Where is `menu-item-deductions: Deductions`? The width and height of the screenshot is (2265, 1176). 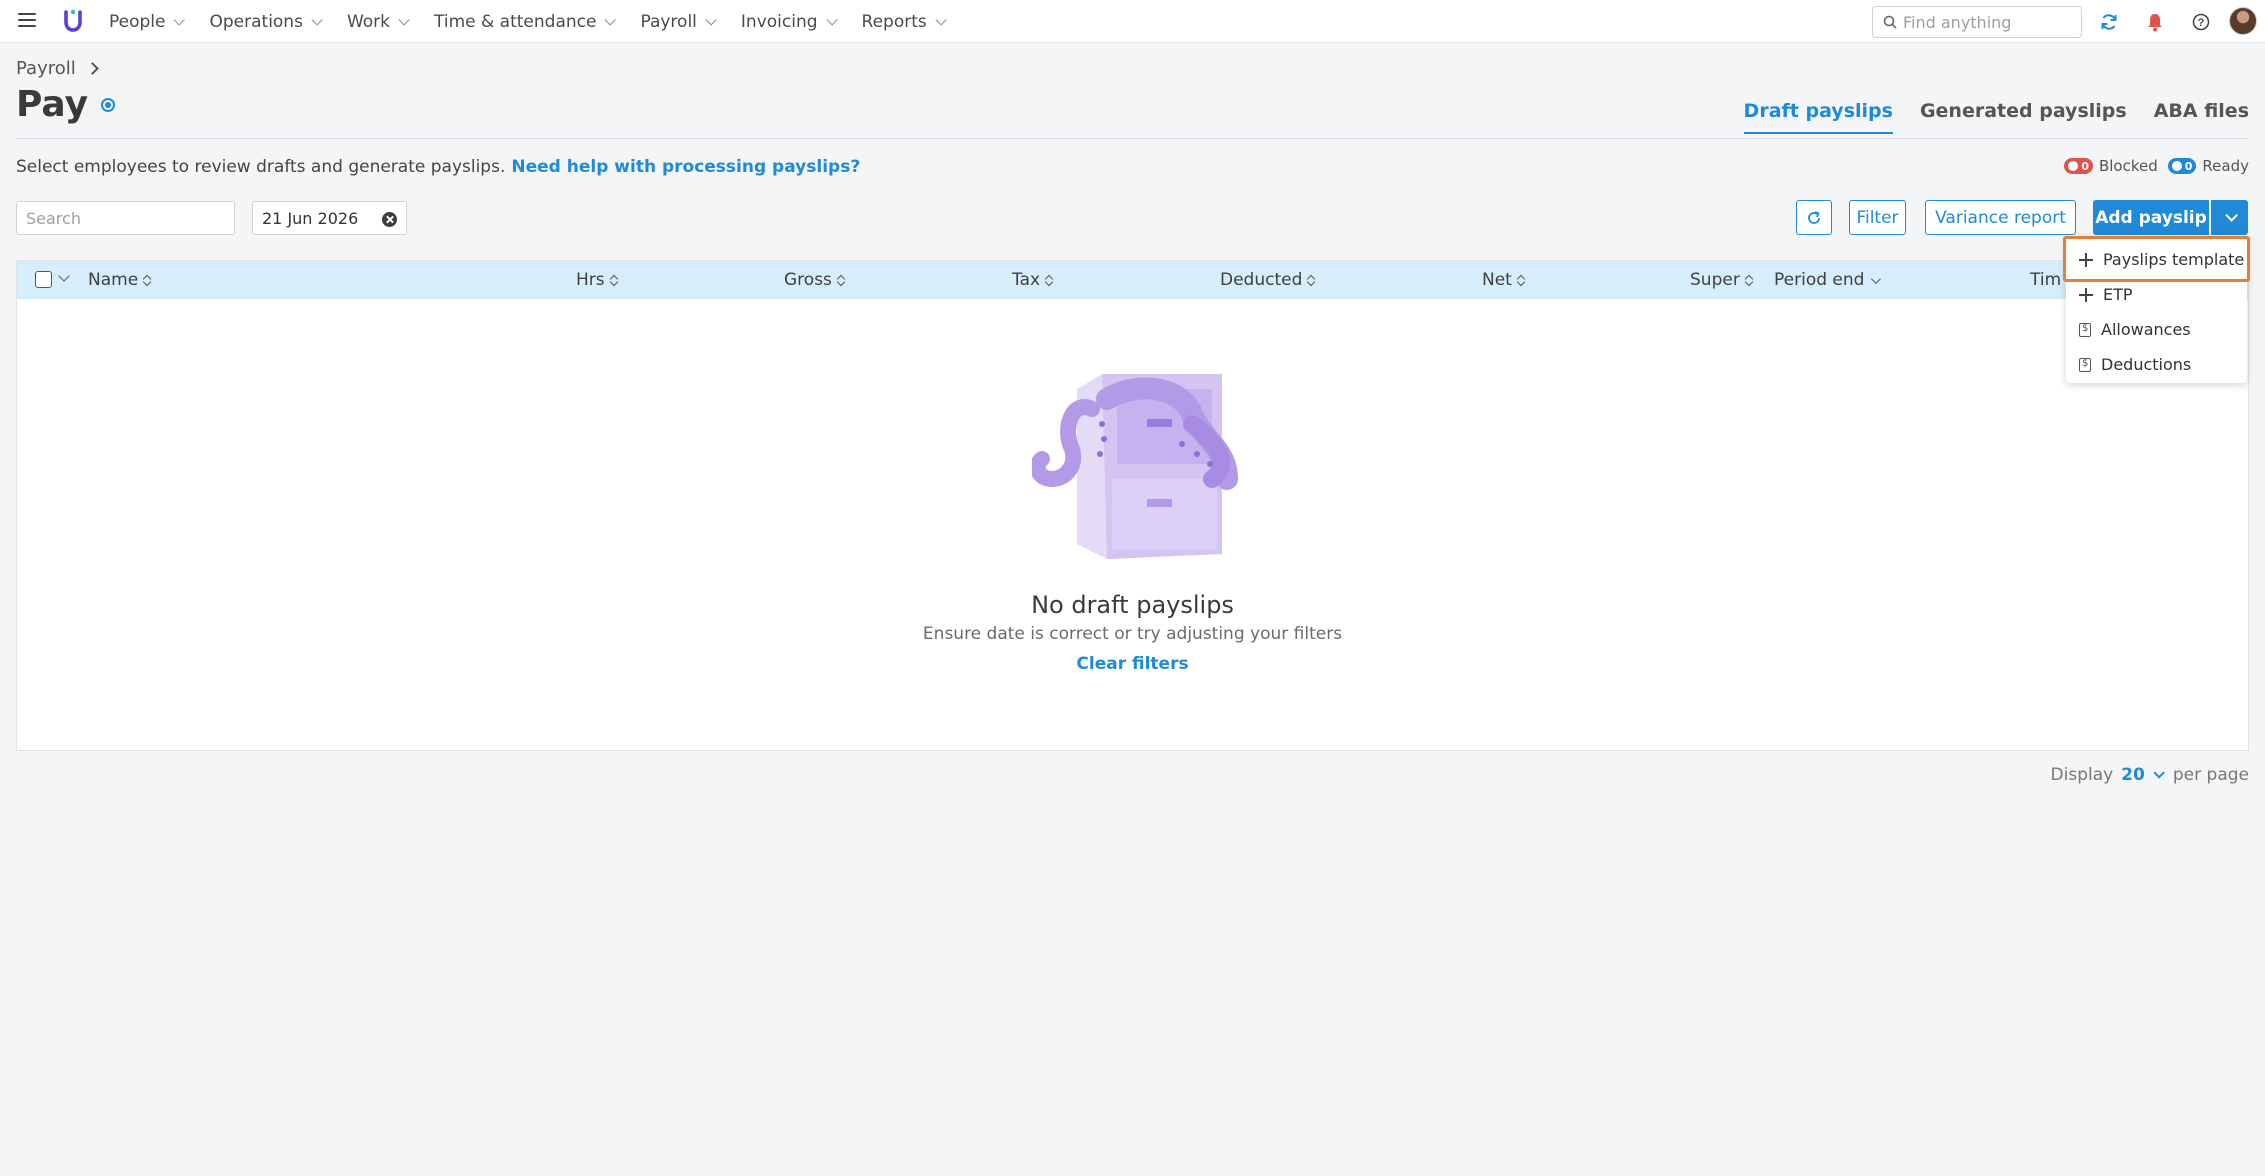 menu-item-deductions: Deductions is located at coordinates (2156, 364).